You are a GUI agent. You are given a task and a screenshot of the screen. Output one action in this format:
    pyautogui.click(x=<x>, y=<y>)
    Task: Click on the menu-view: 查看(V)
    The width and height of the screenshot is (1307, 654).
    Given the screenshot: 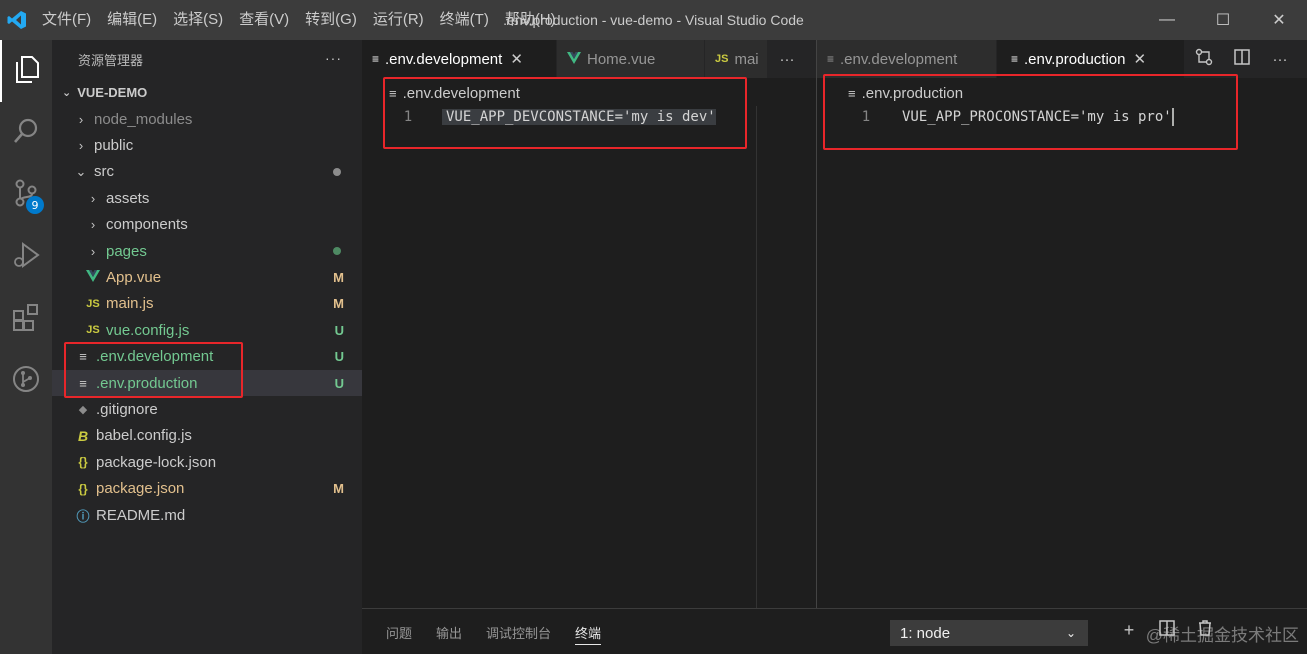 What is the action you would take?
    pyautogui.click(x=264, y=20)
    